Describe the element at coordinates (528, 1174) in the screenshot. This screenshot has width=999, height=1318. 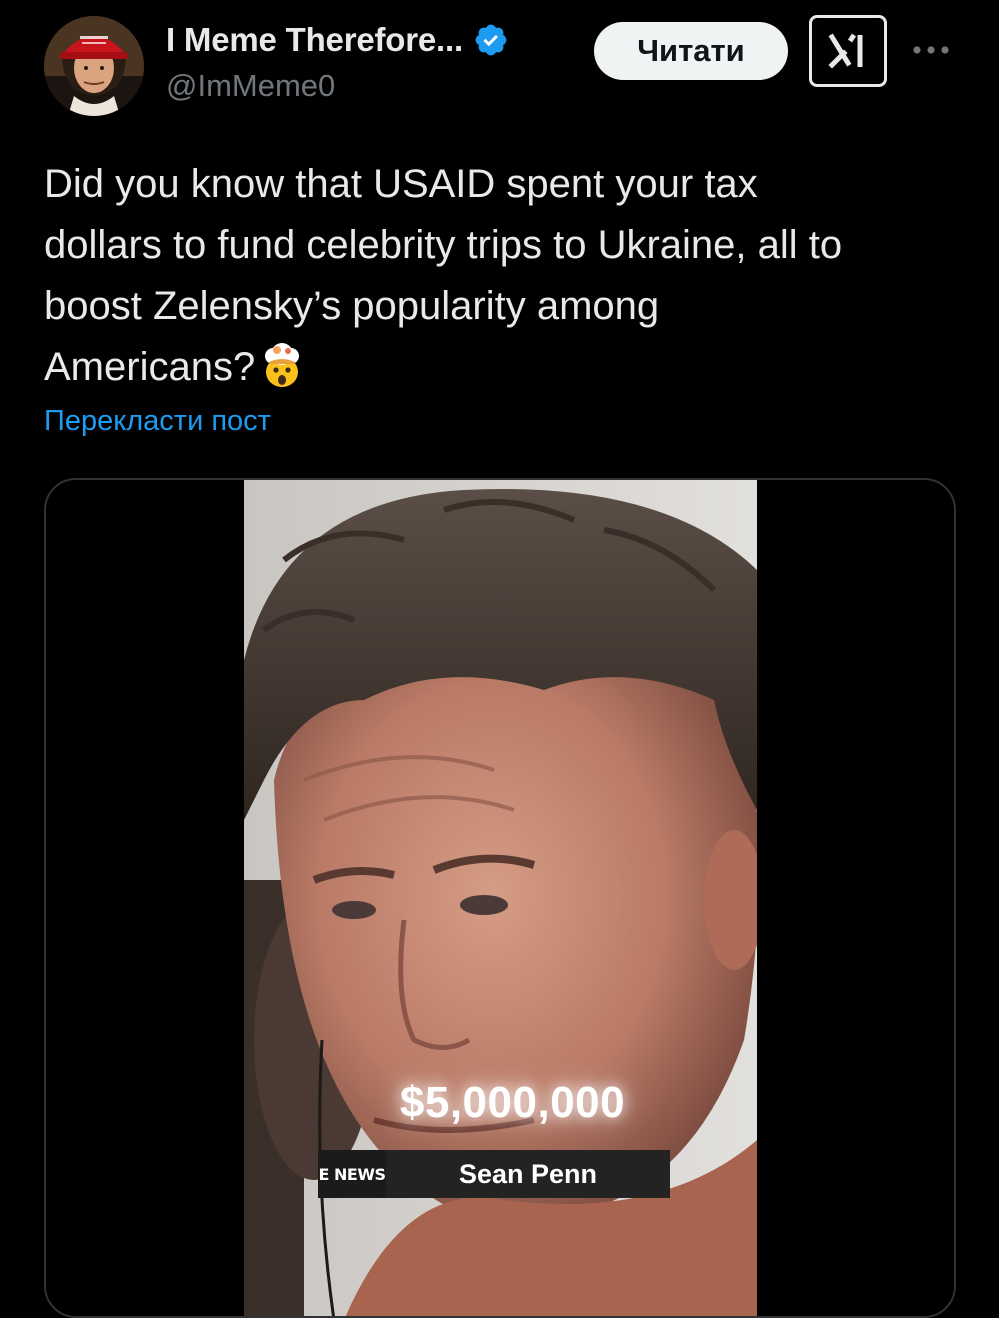
I see `lower-third-name: Sean Penn` at that location.